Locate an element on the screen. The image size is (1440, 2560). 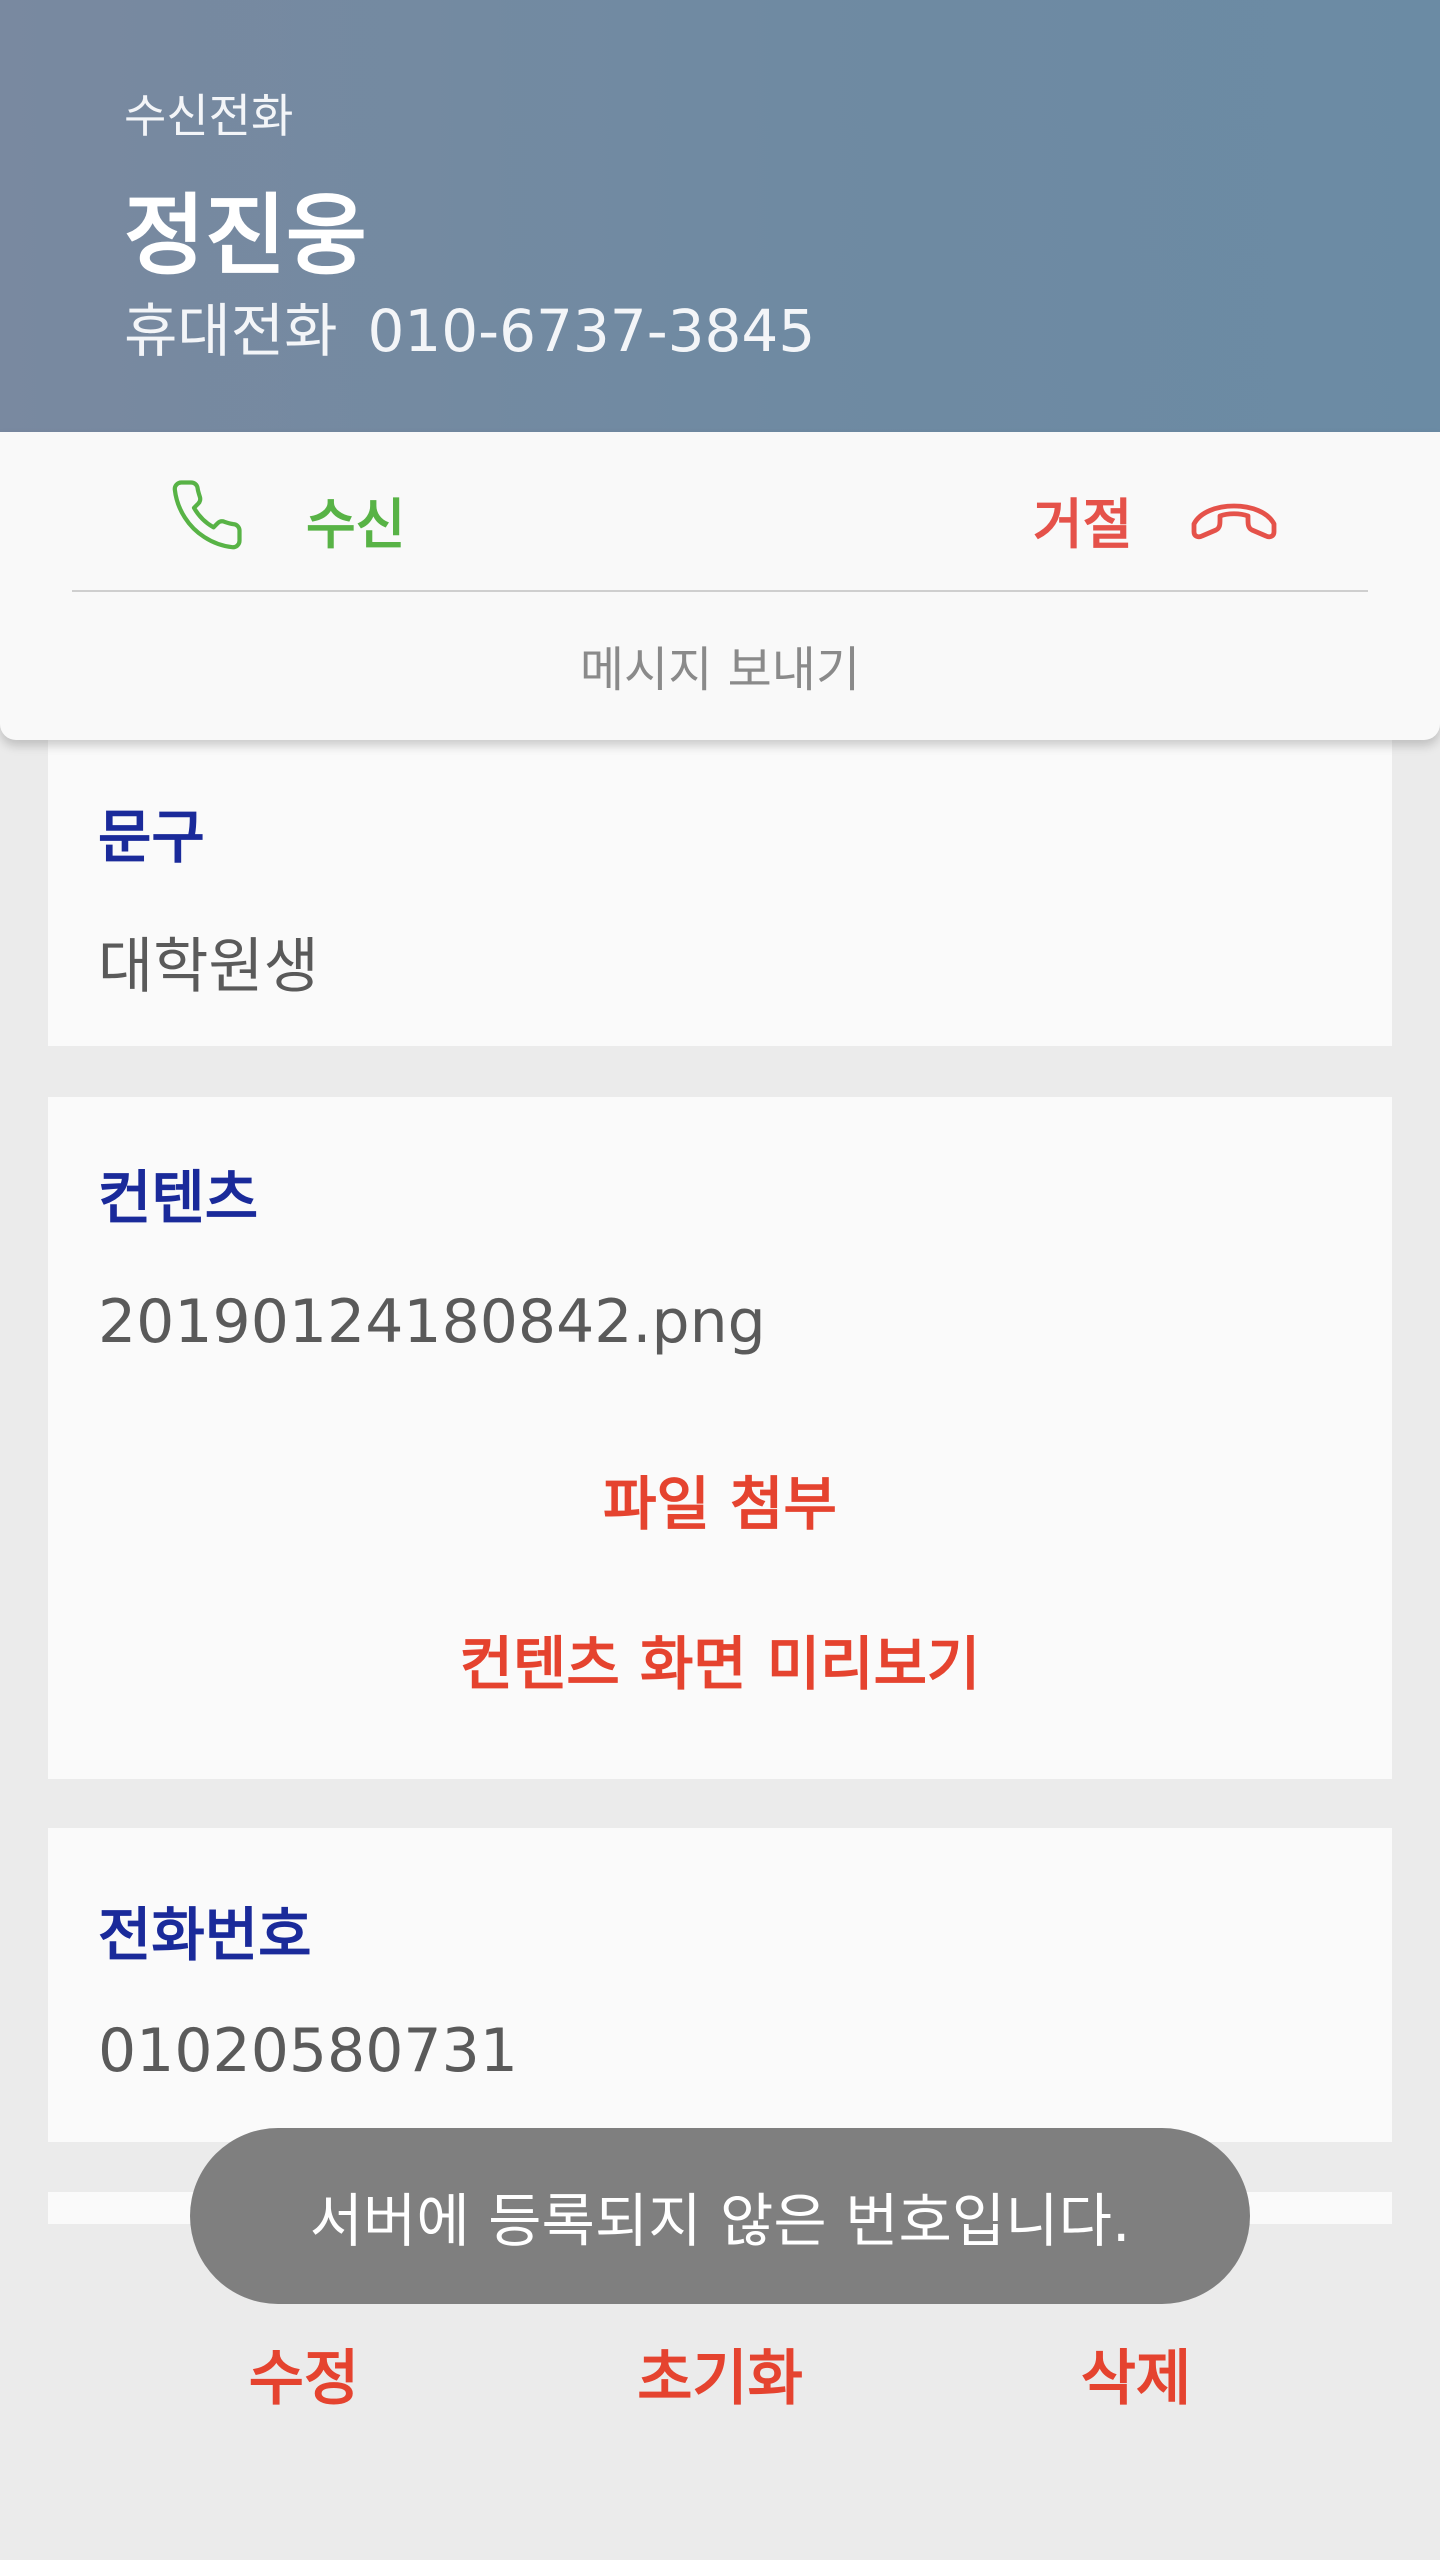
phone-number-value: 01020580731 is located at coordinates (308, 2051).